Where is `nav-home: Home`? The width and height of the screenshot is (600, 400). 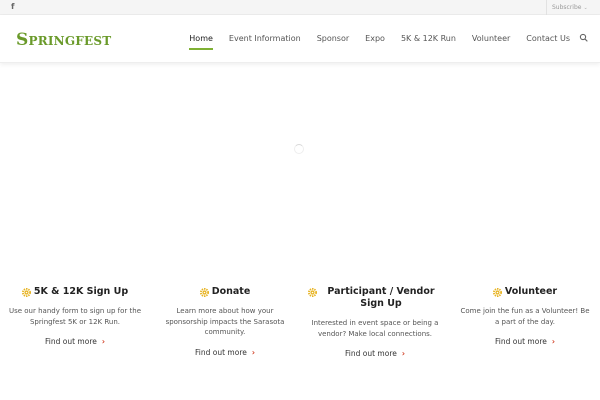 nav-home: Home is located at coordinates (201, 39).